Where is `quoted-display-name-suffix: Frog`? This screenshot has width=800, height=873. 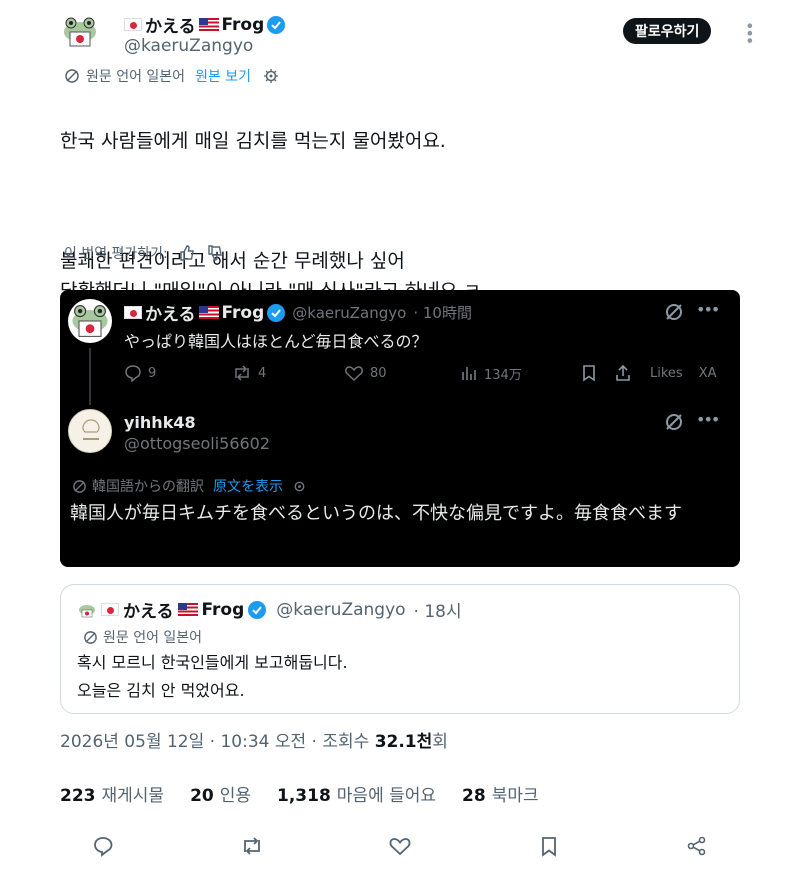 quoted-display-name-suffix: Frog is located at coordinates (223, 609).